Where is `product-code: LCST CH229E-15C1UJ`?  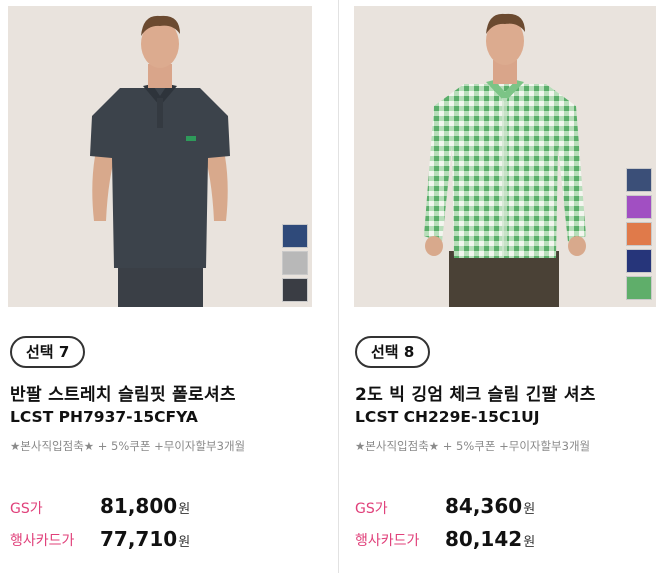
product-code: LCST CH229E-15C1UJ is located at coordinates (447, 417).